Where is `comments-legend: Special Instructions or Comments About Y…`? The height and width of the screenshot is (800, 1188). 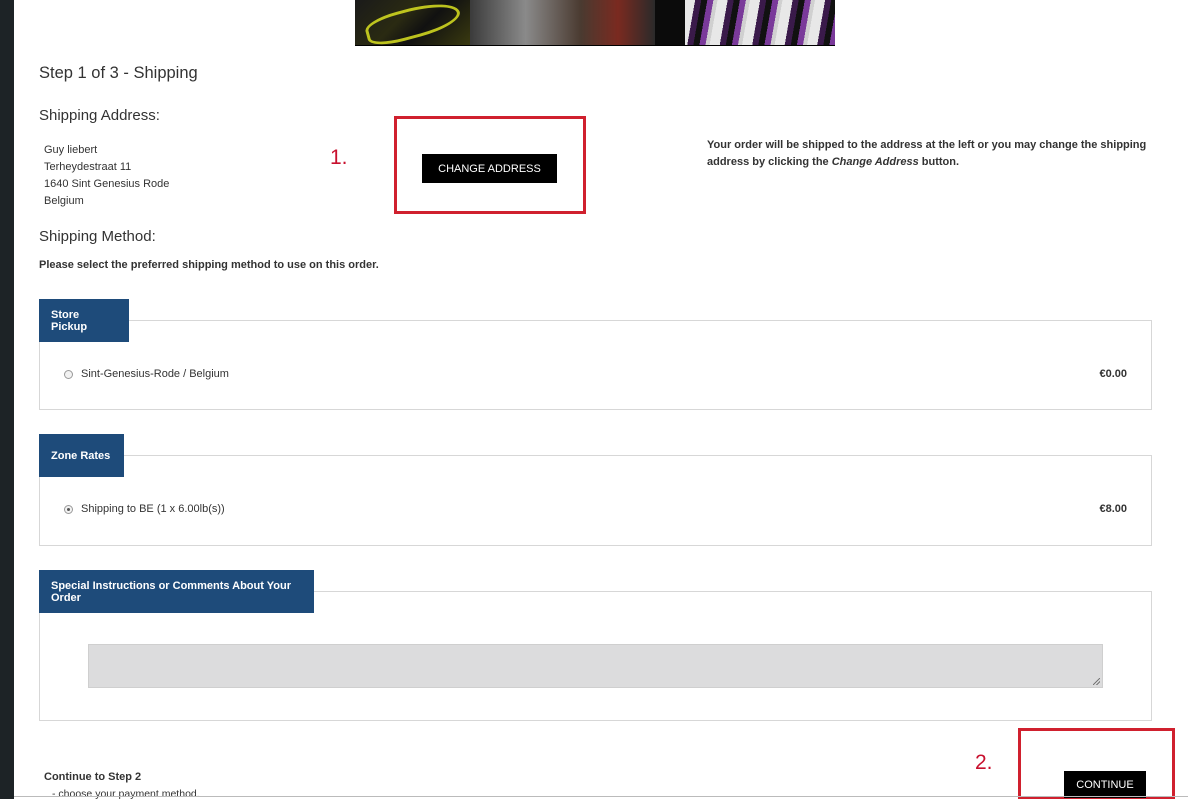 comments-legend: Special Instructions or Comments About Y… is located at coordinates (176, 591).